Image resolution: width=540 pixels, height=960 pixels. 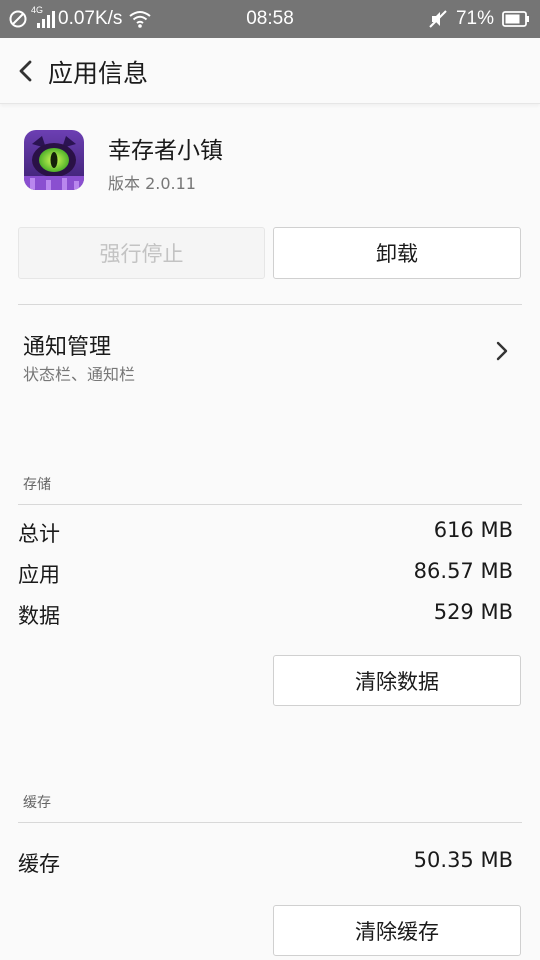 I want to click on storage-total-value: 616 MB, so click(x=473, y=530).